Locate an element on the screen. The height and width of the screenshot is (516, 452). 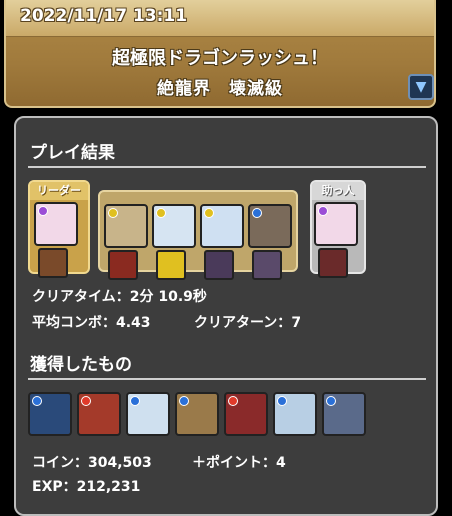
dropdown-button: ▼ is located at coordinates (421, 87).